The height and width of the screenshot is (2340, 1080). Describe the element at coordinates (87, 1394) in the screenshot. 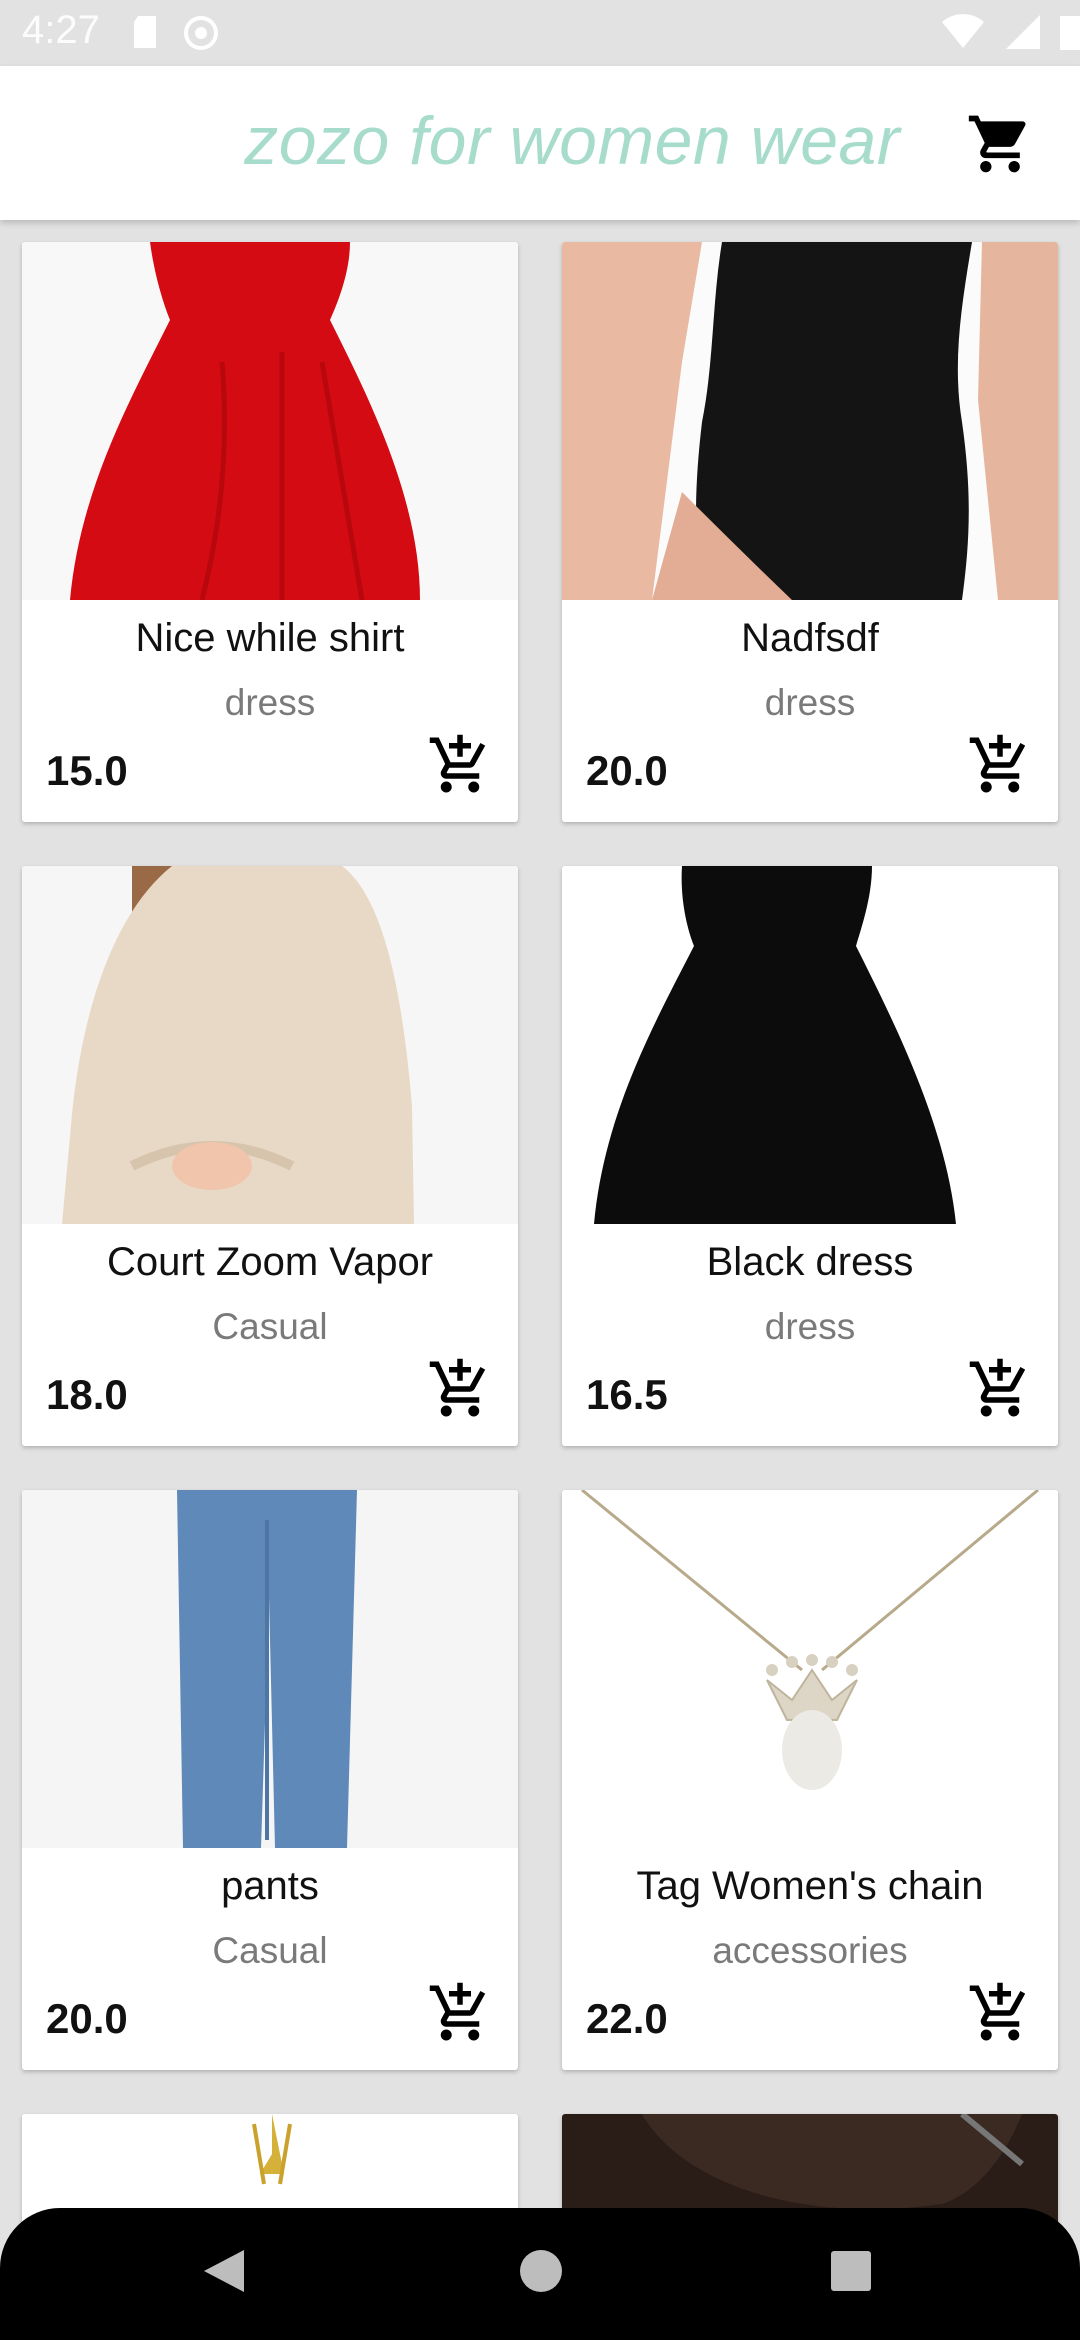

I see `product-price: 18.0` at that location.